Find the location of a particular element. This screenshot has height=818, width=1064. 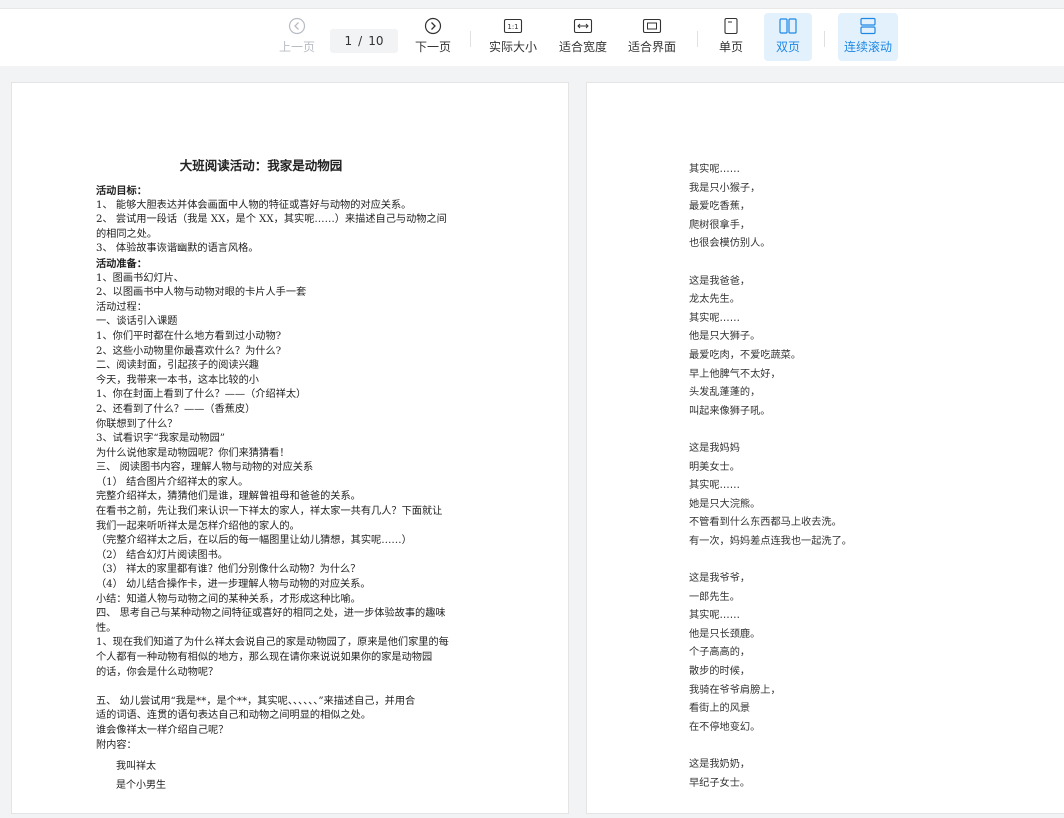

chevron-left-circle-icon is located at coordinates (297, 26).